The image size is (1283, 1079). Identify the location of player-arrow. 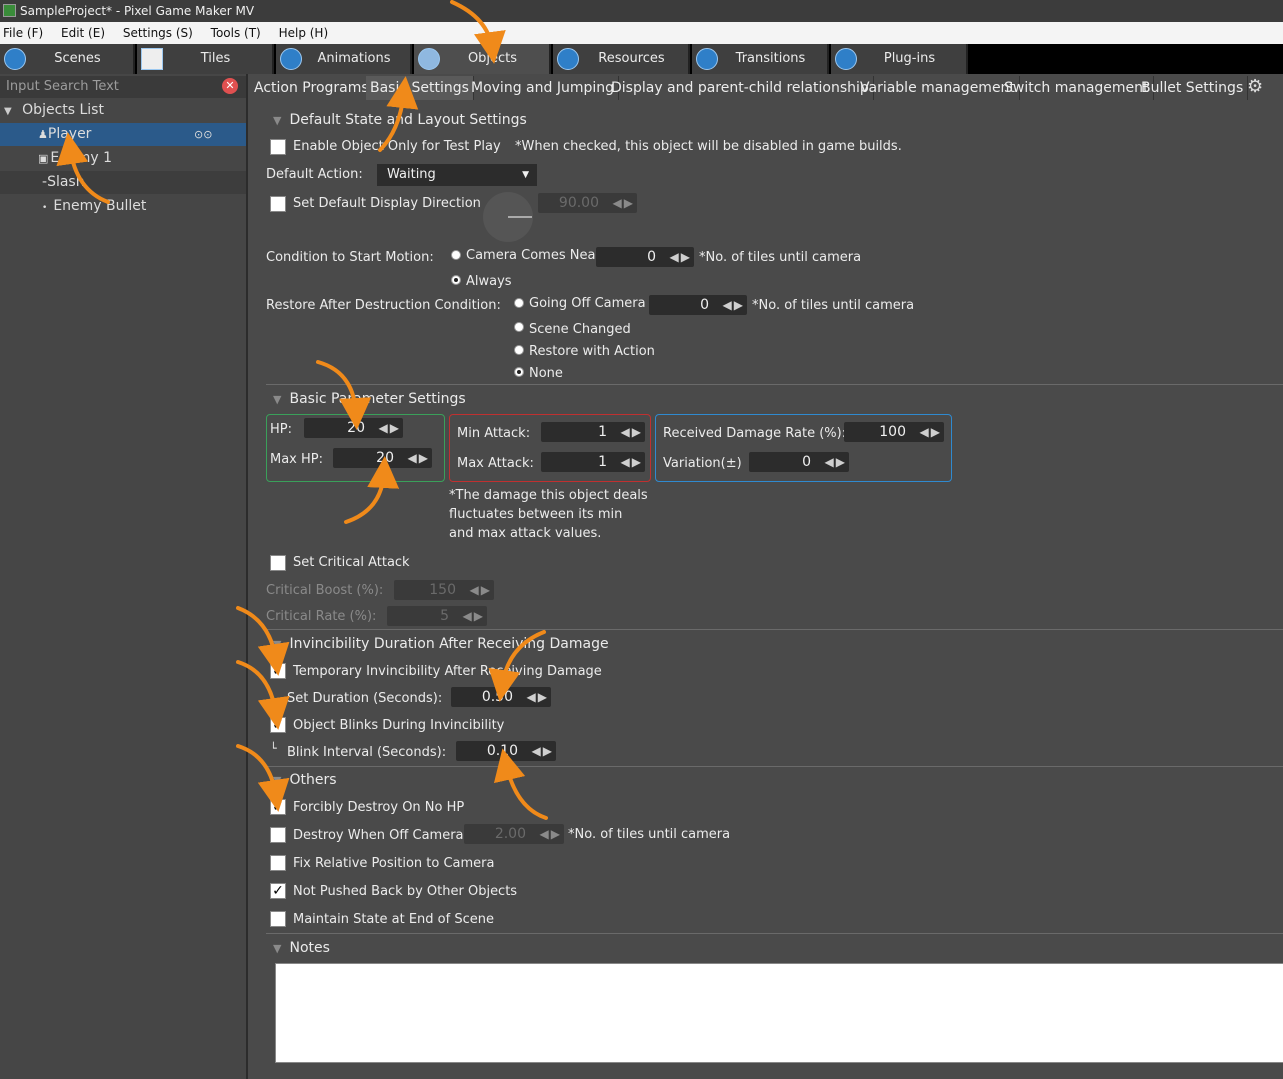
(83, 168).